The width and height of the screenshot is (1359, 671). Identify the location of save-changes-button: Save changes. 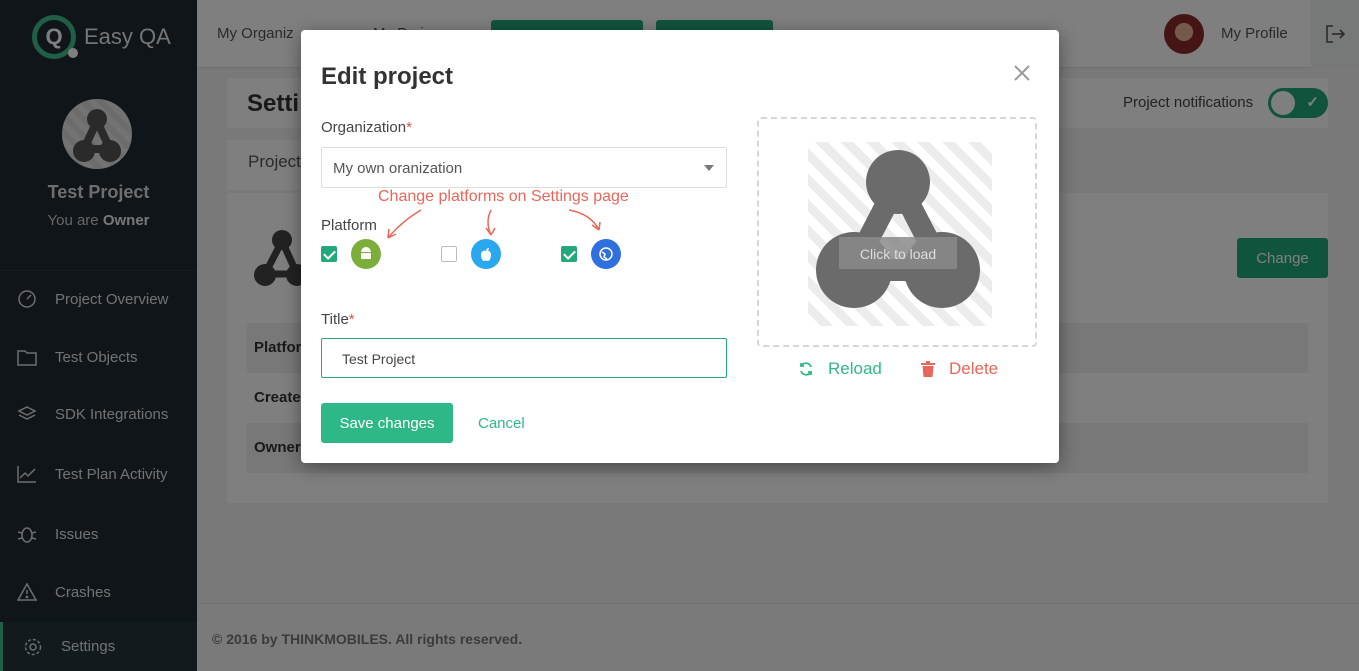
(387, 423).